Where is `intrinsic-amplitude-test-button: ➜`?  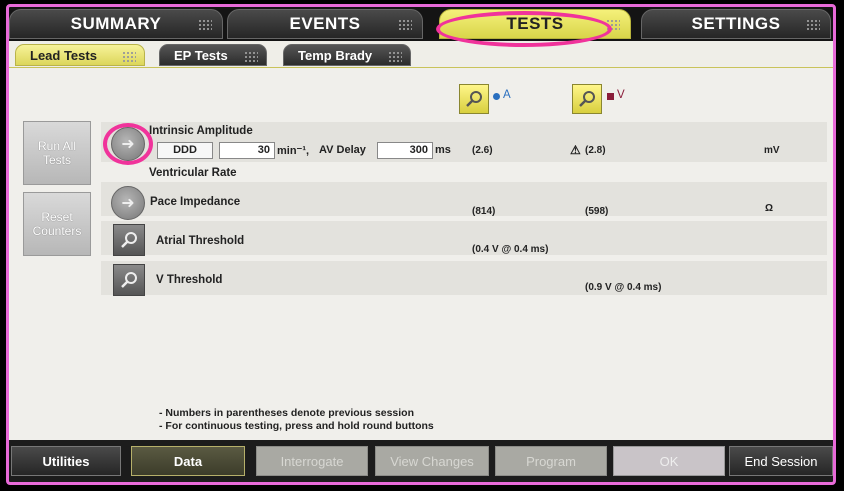
intrinsic-amplitude-test-button: ➜ is located at coordinates (128, 144).